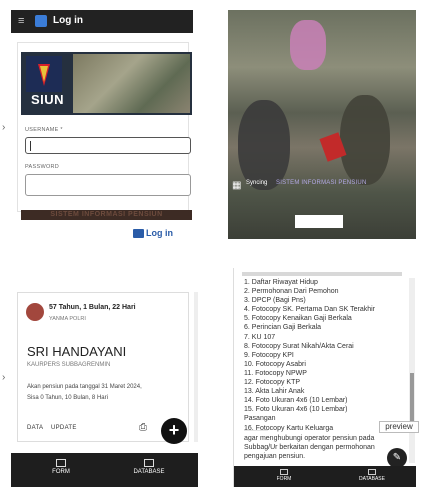  What do you see at coordinates (77, 351) in the screenshot?
I see `person-name: SRI HANDAYANI` at bounding box center [77, 351].